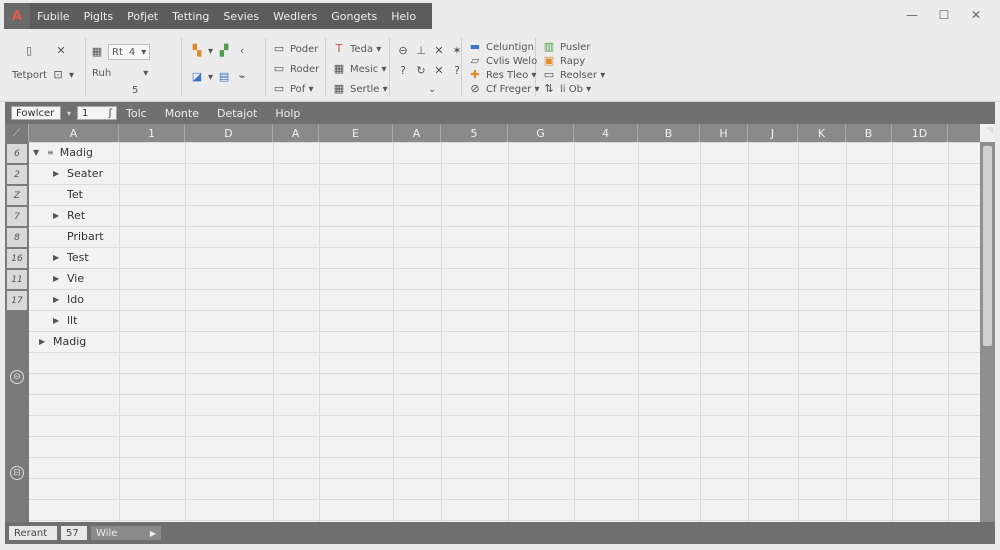 Image resolution: width=1000 pixels, height=550 pixels. I want to click on replace-icon: ▭, so click(549, 75).